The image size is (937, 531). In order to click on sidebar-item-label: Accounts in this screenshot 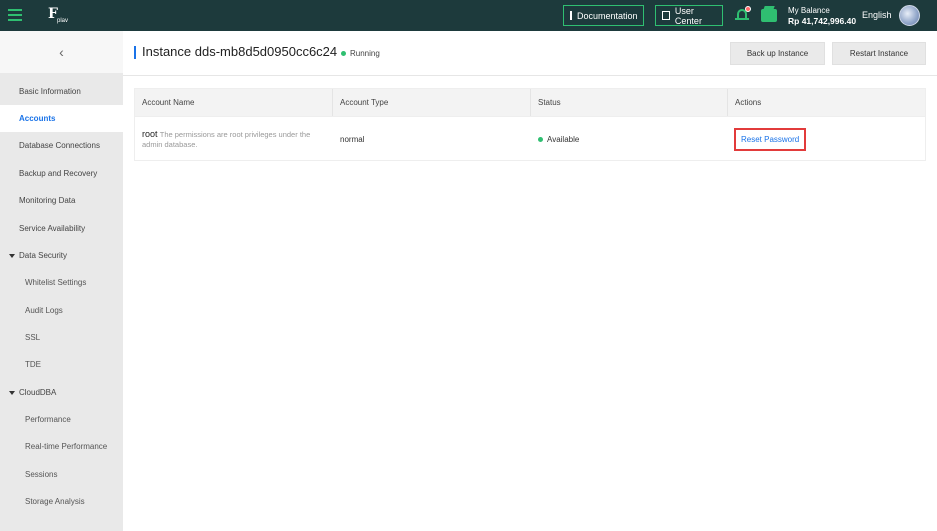, I will do `click(37, 118)`.